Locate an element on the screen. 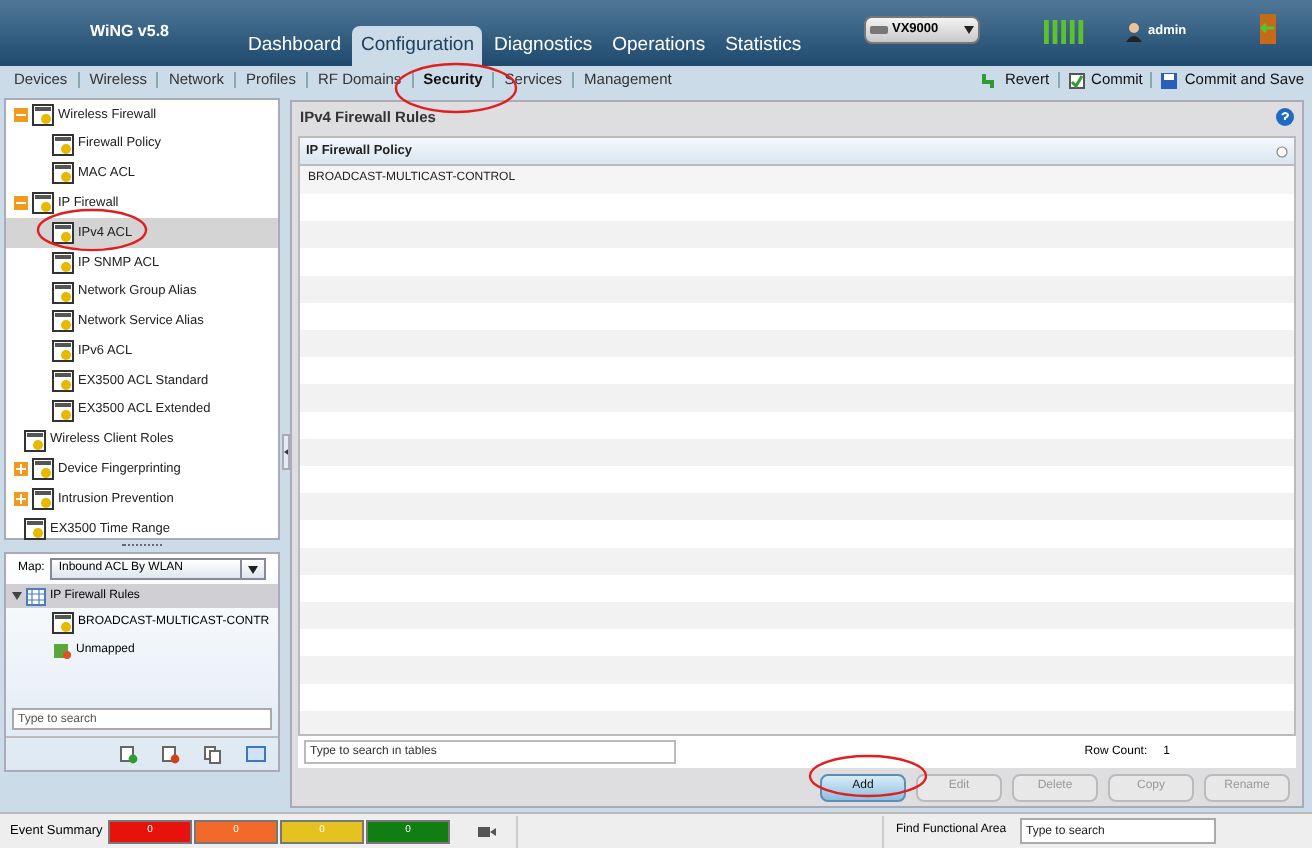  nav-tab: Diagnostics is located at coordinates (543, 46).